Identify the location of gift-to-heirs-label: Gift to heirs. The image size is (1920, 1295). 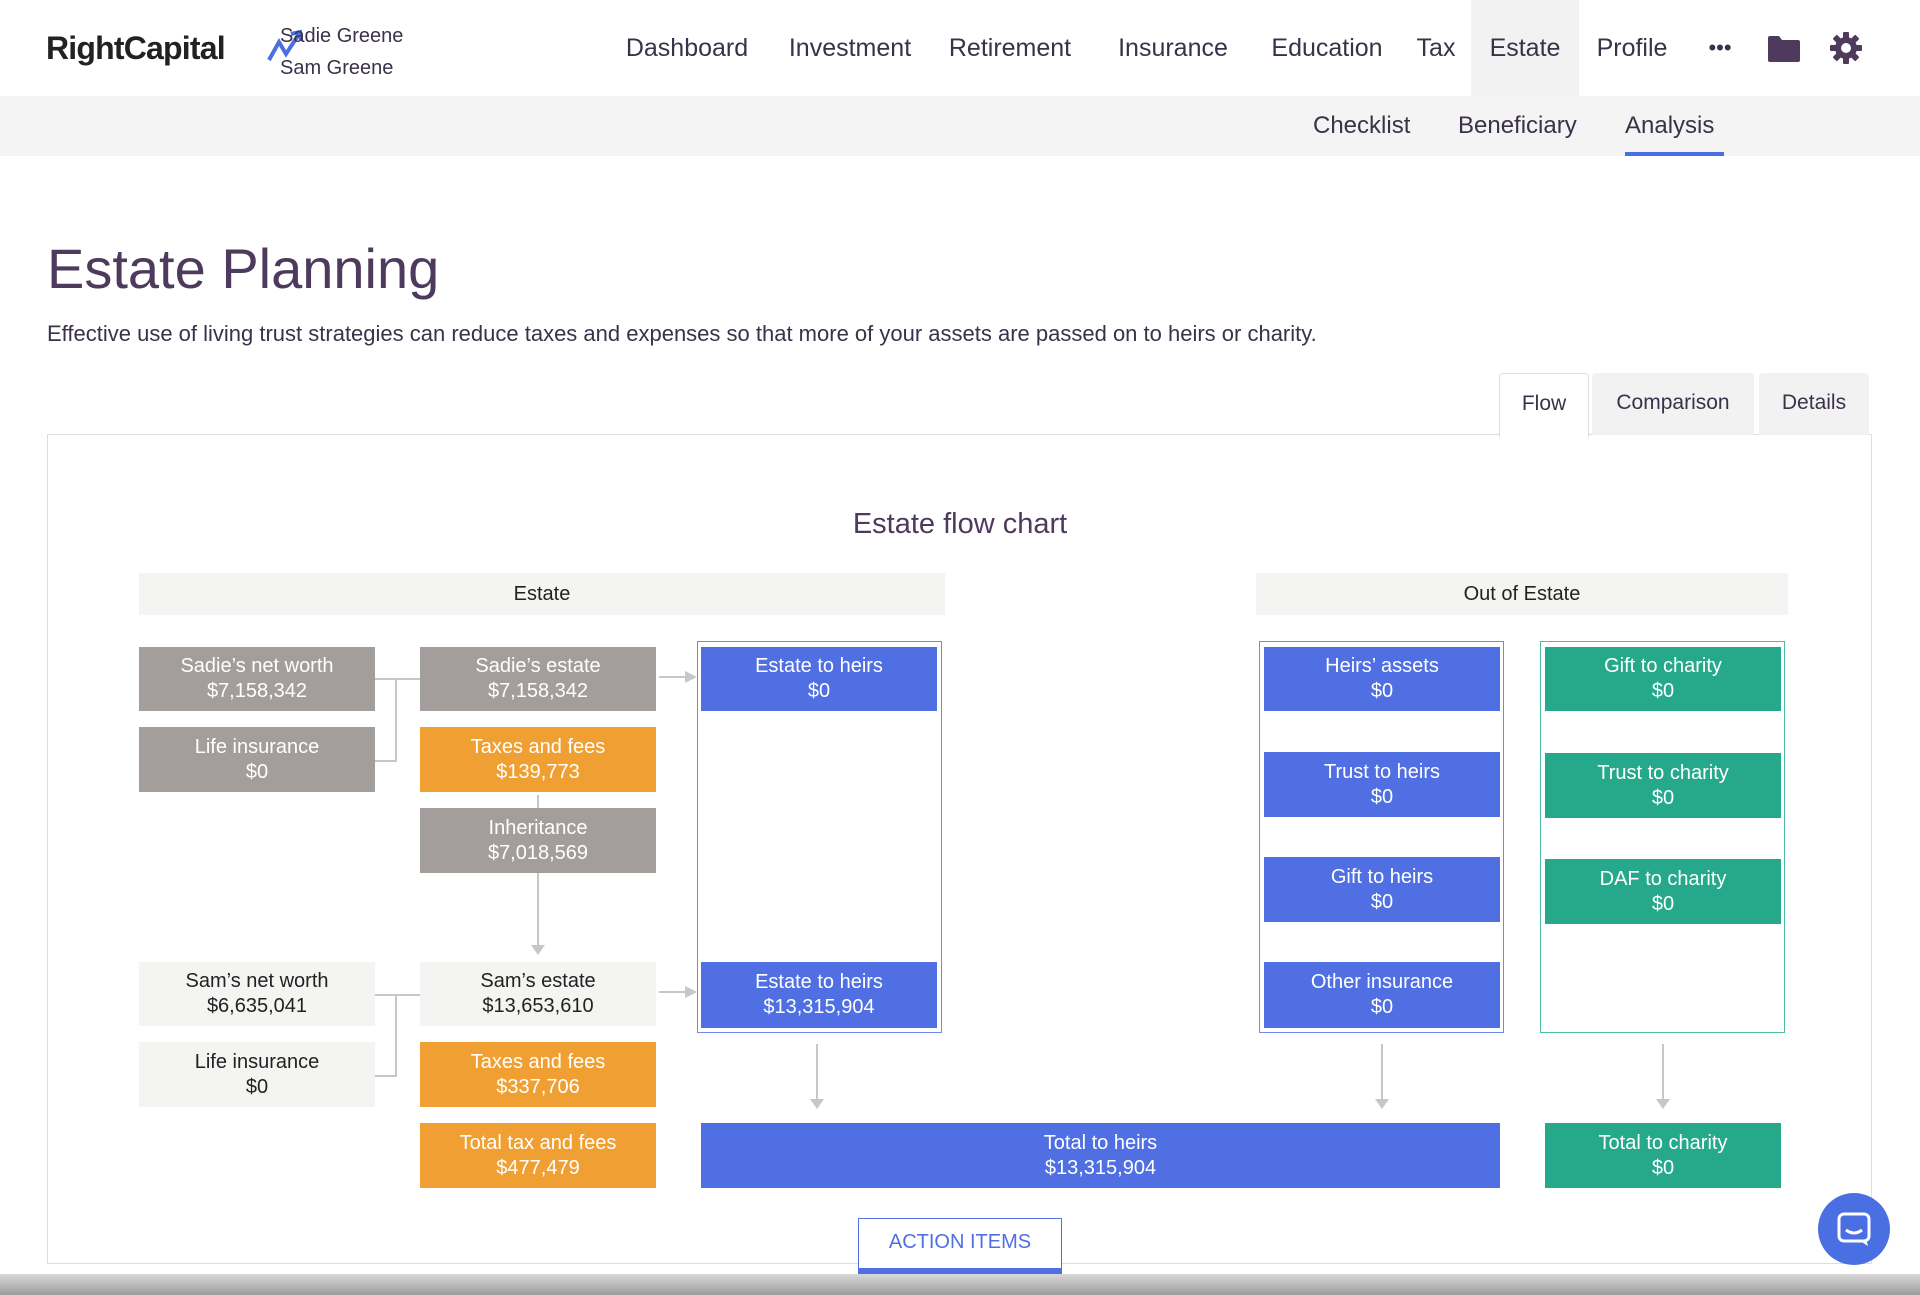
(1382, 876).